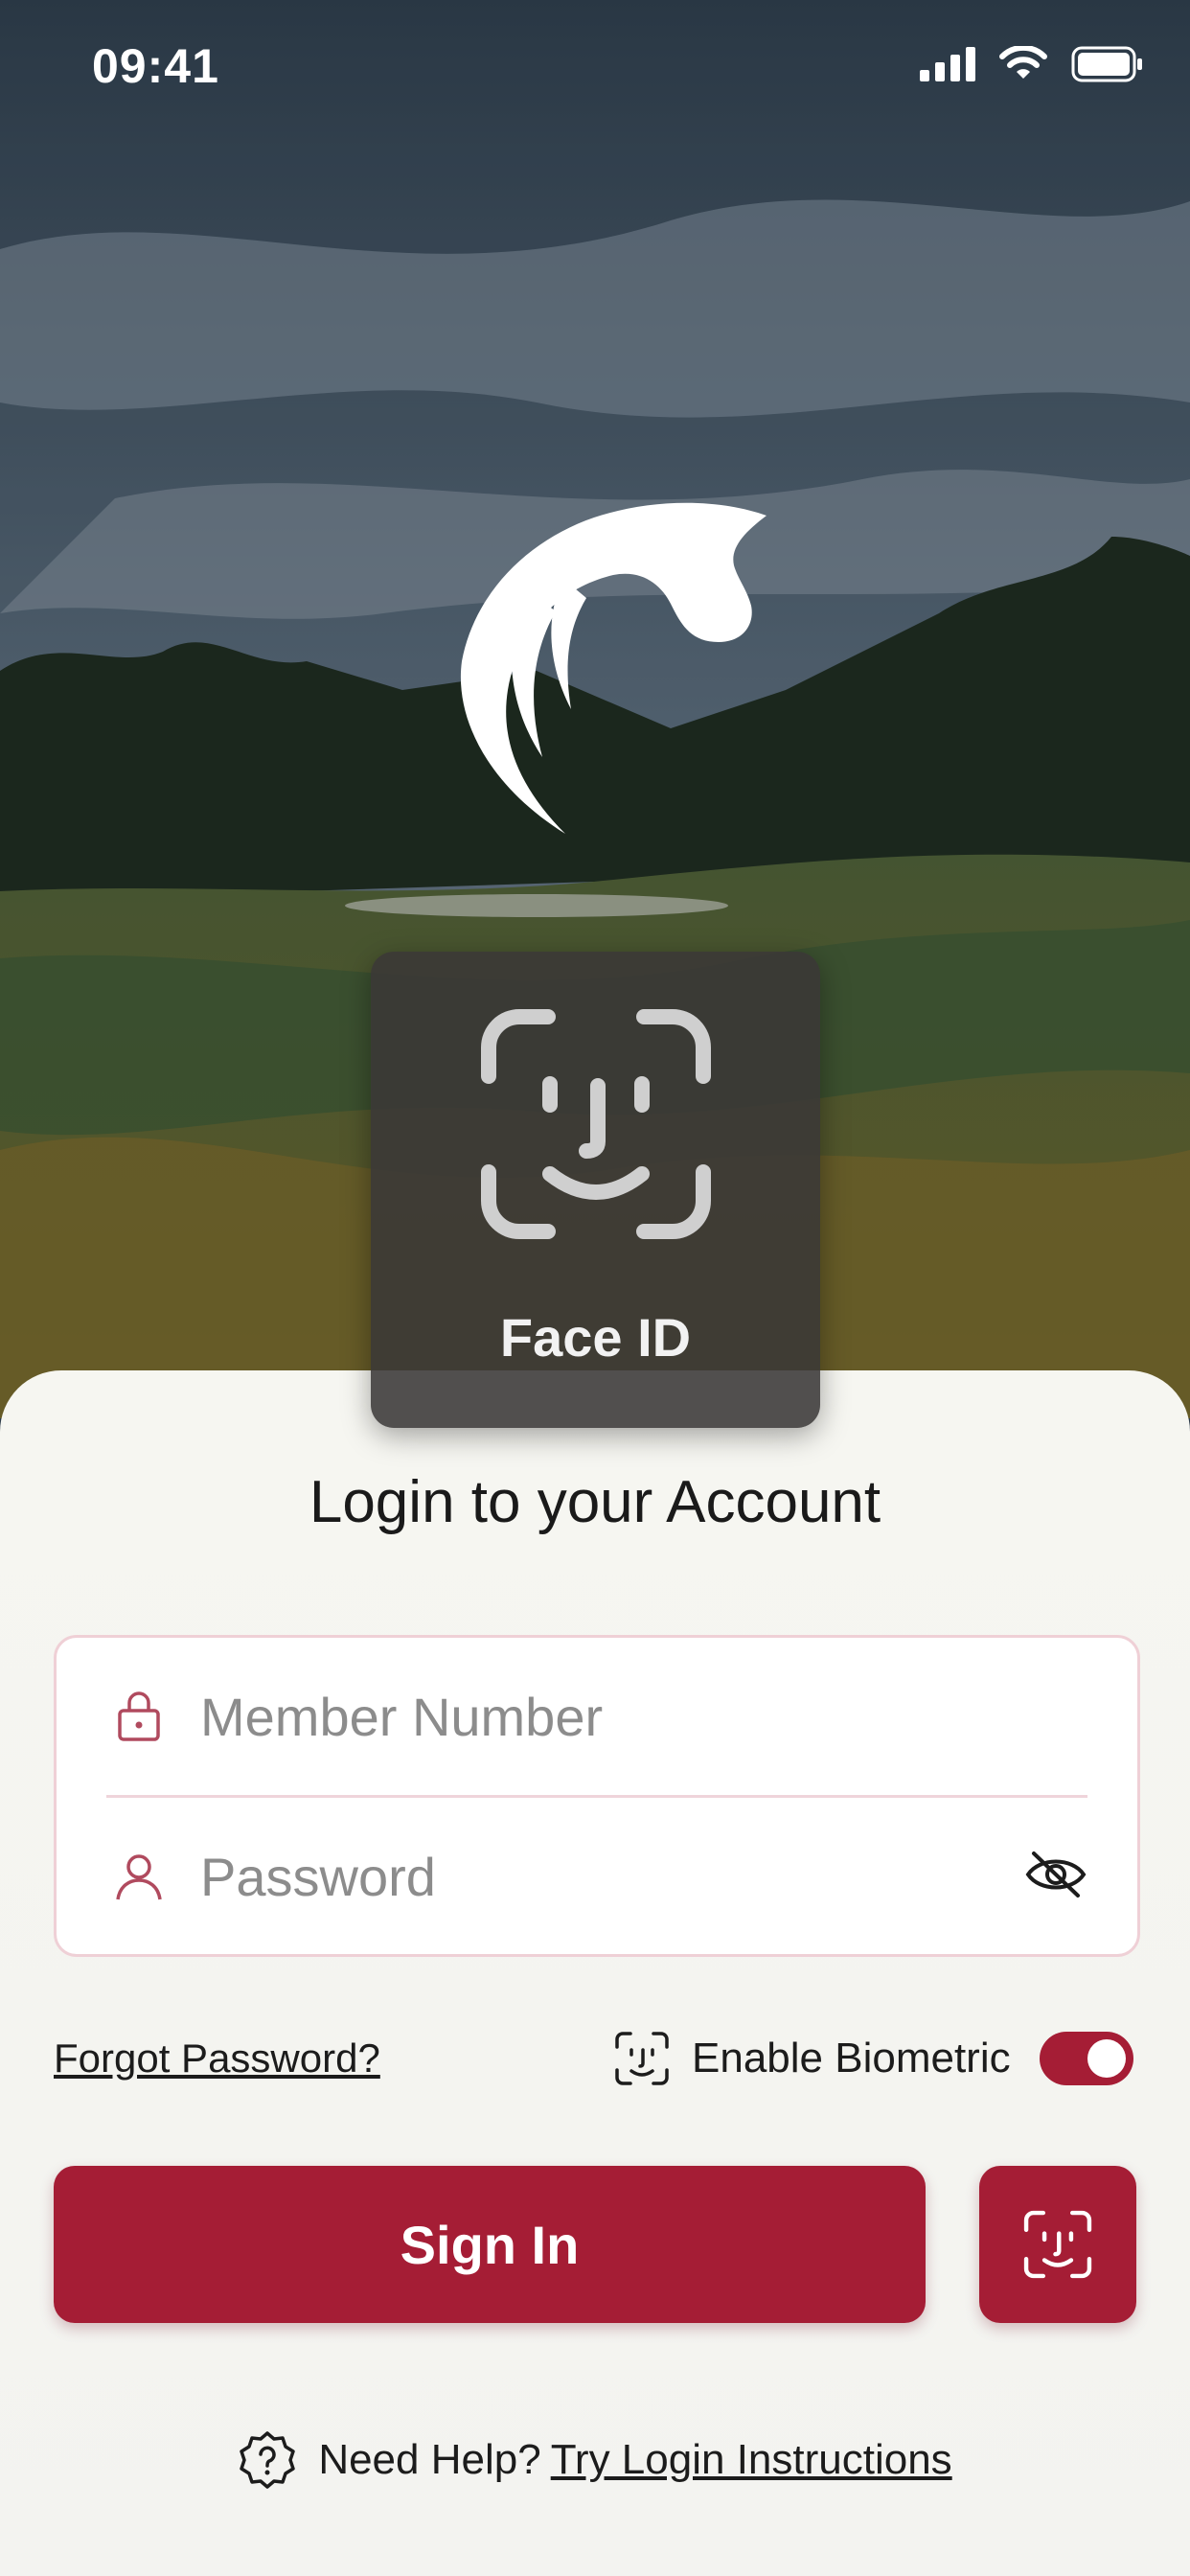 This screenshot has height=2576, width=1190. What do you see at coordinates (595, 67) in the screenshot?
I see `status-bar: 09:41` at bounding box center [595, 67].